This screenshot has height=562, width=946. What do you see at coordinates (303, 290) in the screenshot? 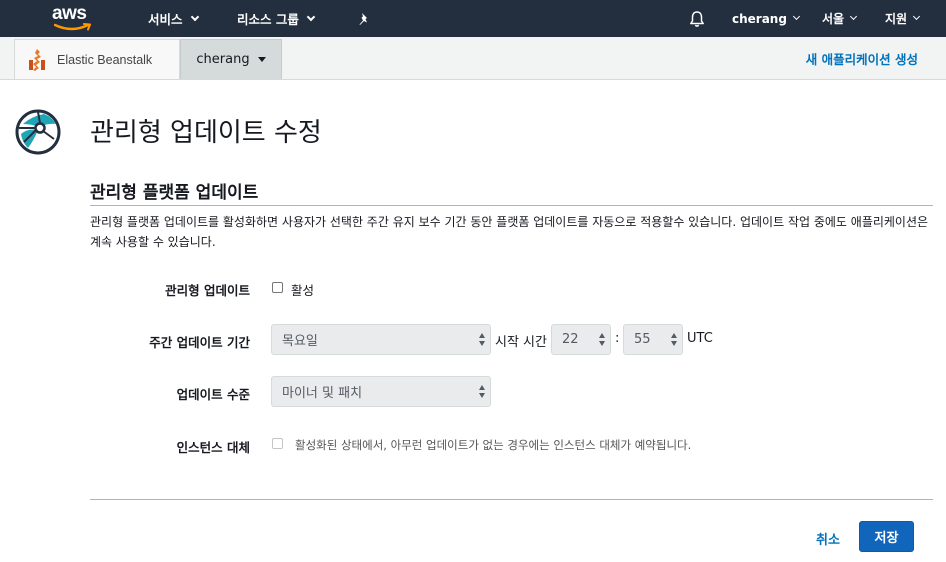
I see `managed-update-checkbox-label: 활성` at bounding box center [303, 290].